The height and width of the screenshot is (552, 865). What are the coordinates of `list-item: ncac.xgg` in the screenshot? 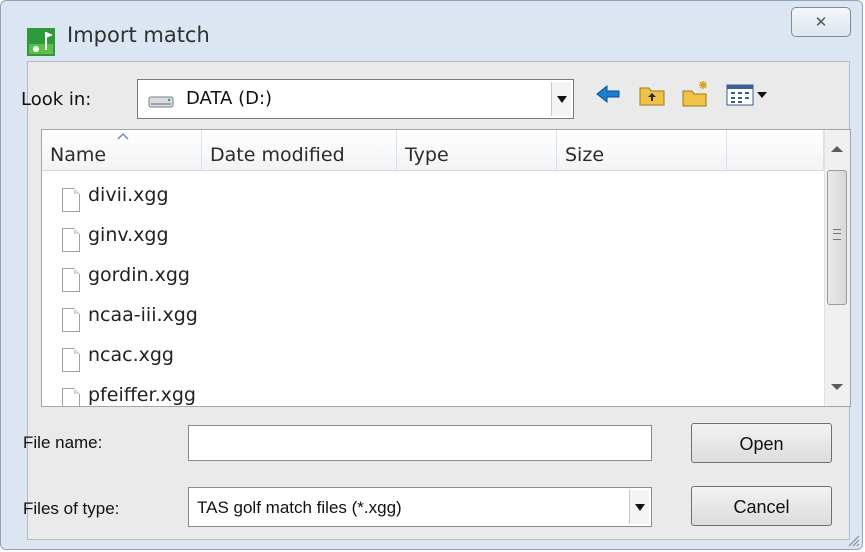 It's located at (242, 359).